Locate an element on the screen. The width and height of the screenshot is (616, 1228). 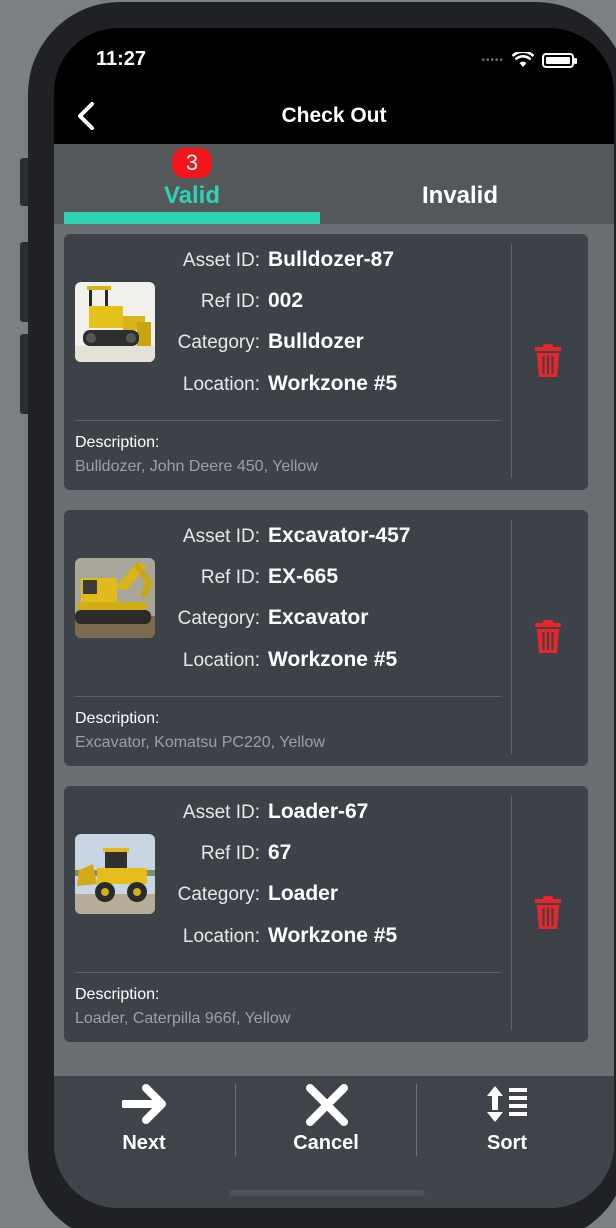
category-row: Category: Excavator is located at coordinates (284, 619).